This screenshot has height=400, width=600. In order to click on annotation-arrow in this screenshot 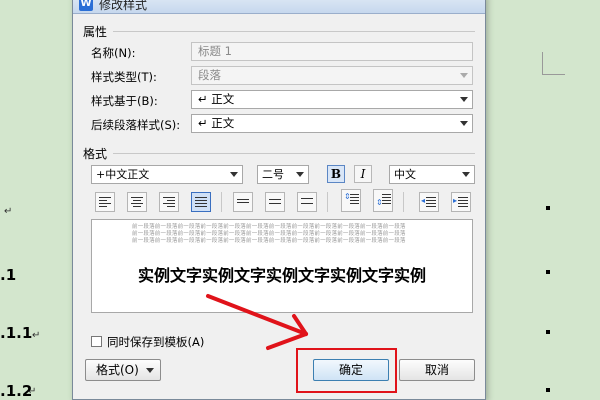, I will do `click(257, 322)`.